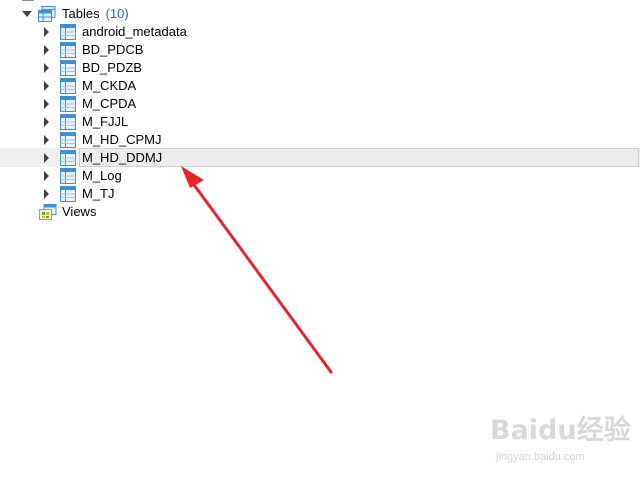 This screenshot has height=480, width=640. I want to click on arrow-head, so click(192, 177).